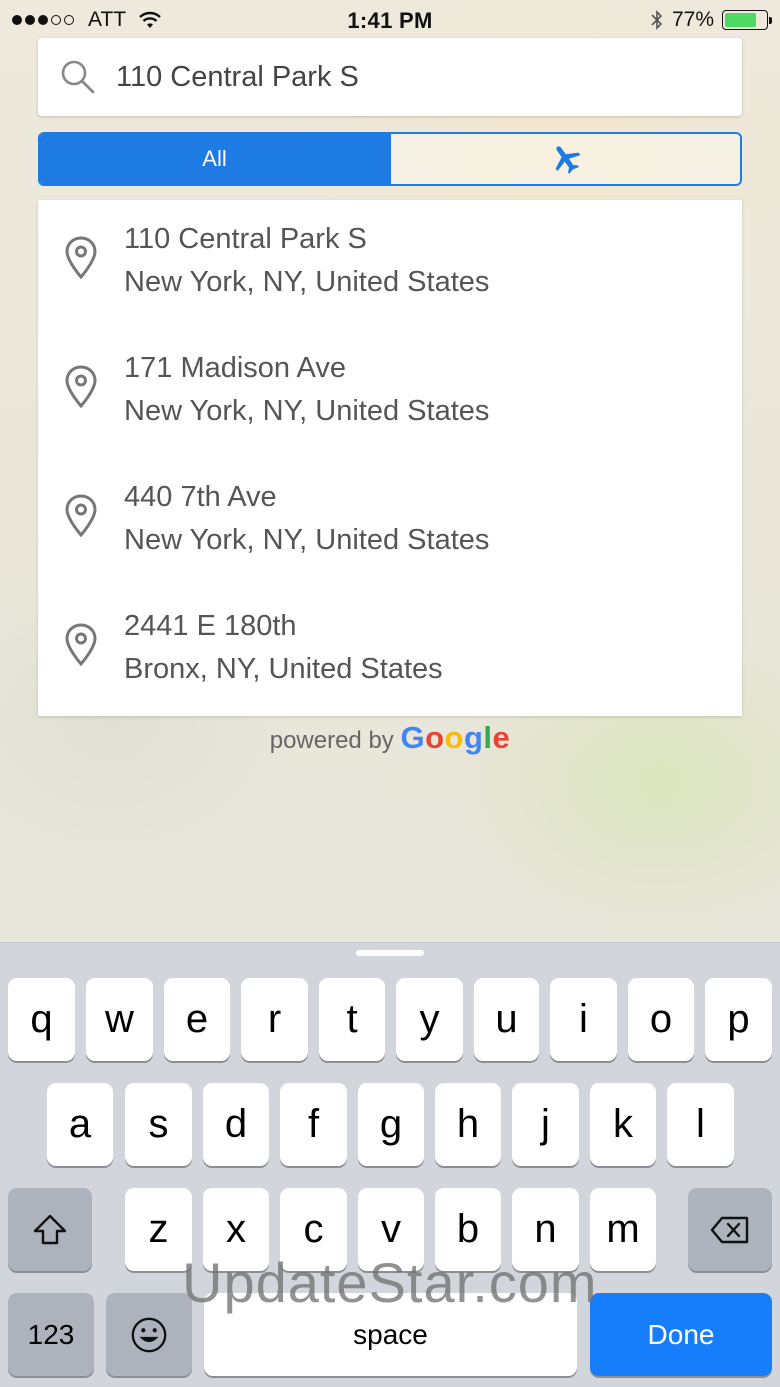 Image resolution: width=780 pixels, height=1387 pixels. Describe the element at coordinates (80, 1124) in the screenshot. I see `key-a: a` at that location.